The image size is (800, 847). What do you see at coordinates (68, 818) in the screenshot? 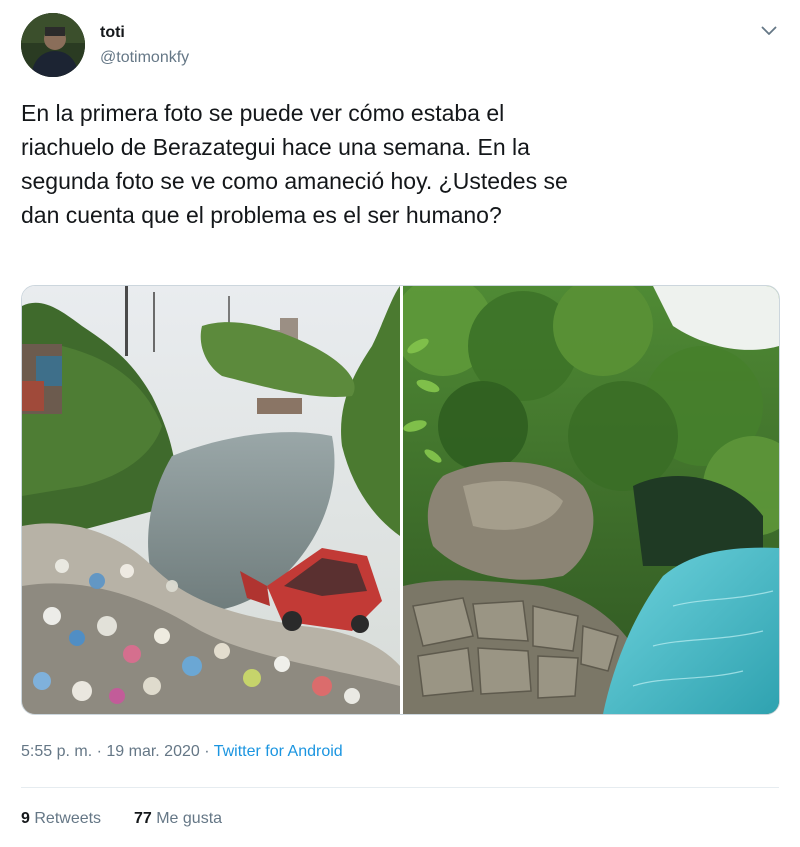
I see `retweets-label: Retweets` at bounding box center [68, 818].